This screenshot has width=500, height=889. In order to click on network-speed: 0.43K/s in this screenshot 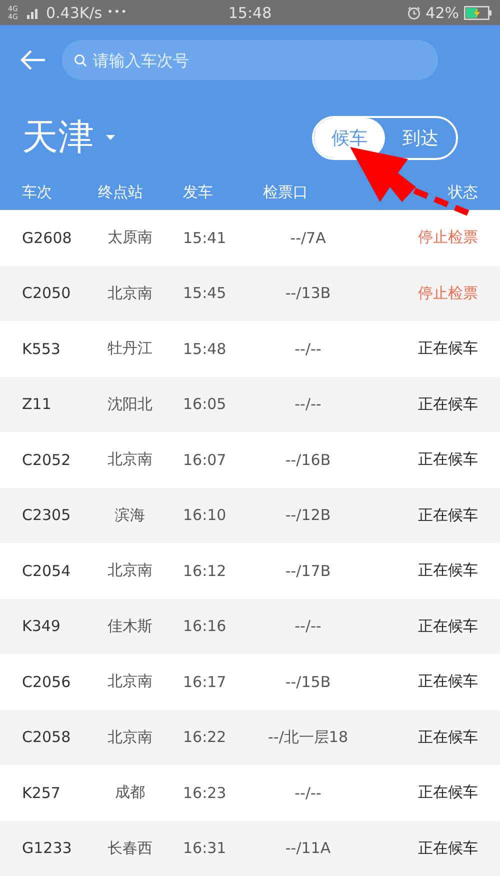, I will do `click(74, 13)`.